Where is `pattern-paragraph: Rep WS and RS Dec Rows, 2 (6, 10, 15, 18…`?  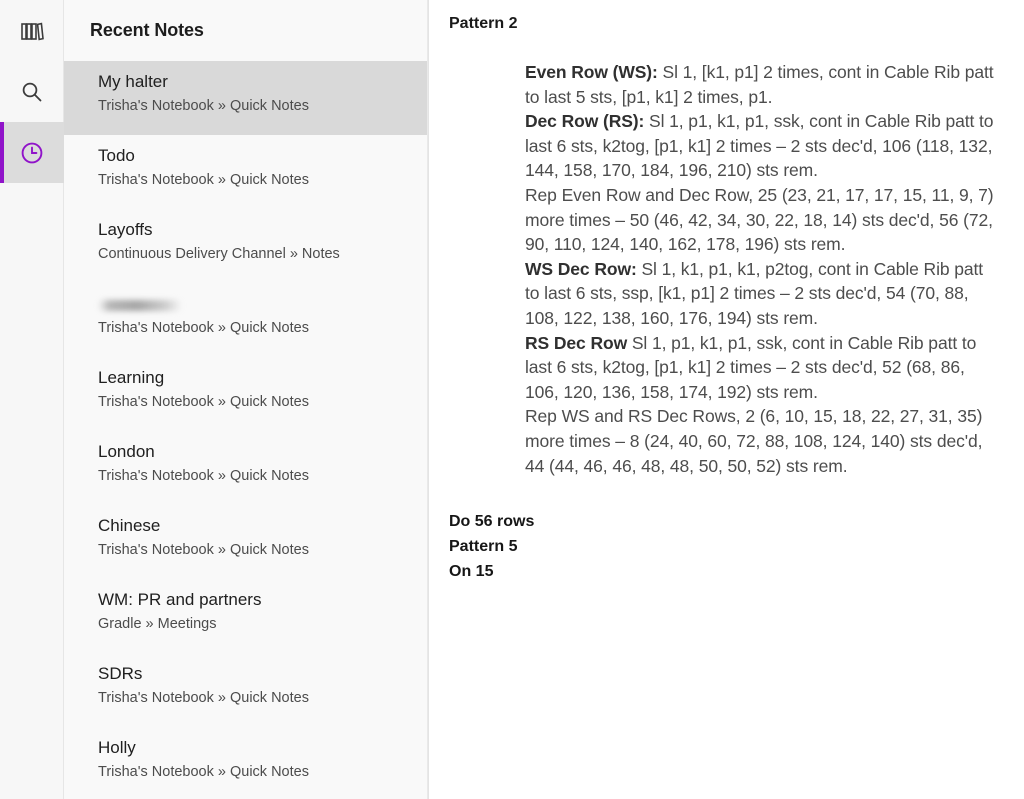 pattern-paragraph: Rep WS and RS Dec Rows, 2 (6, 10, 15, 18… is located at coordinates (763, 441).